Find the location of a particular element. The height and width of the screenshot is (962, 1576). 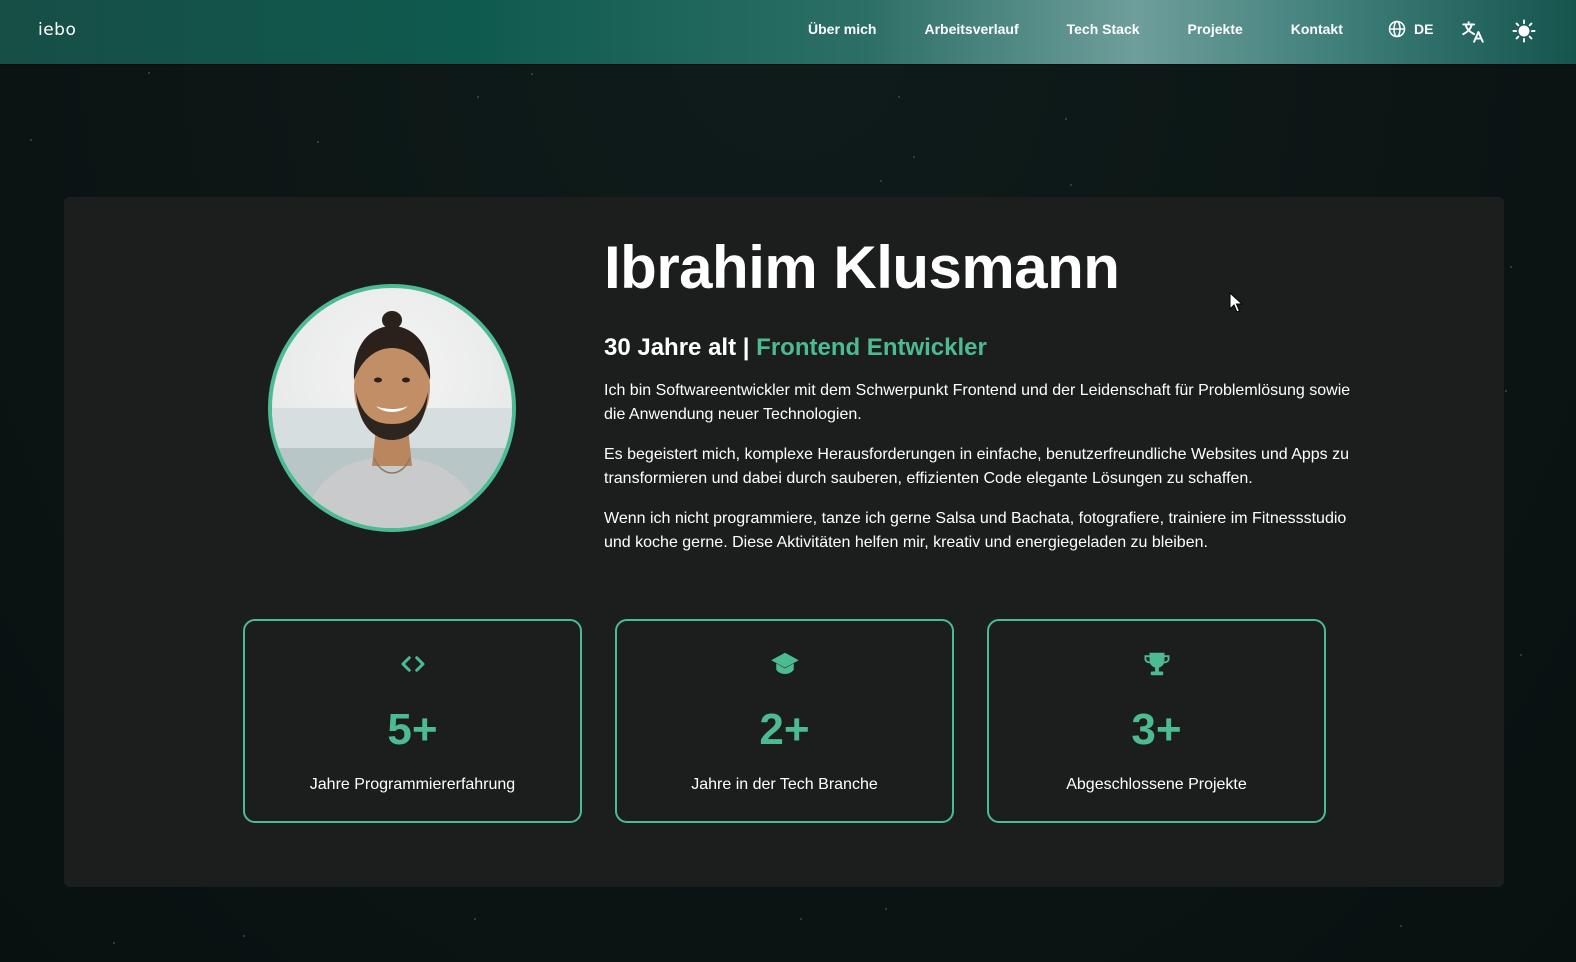

graduation-cap-icon is located at coordinates (784, 663).